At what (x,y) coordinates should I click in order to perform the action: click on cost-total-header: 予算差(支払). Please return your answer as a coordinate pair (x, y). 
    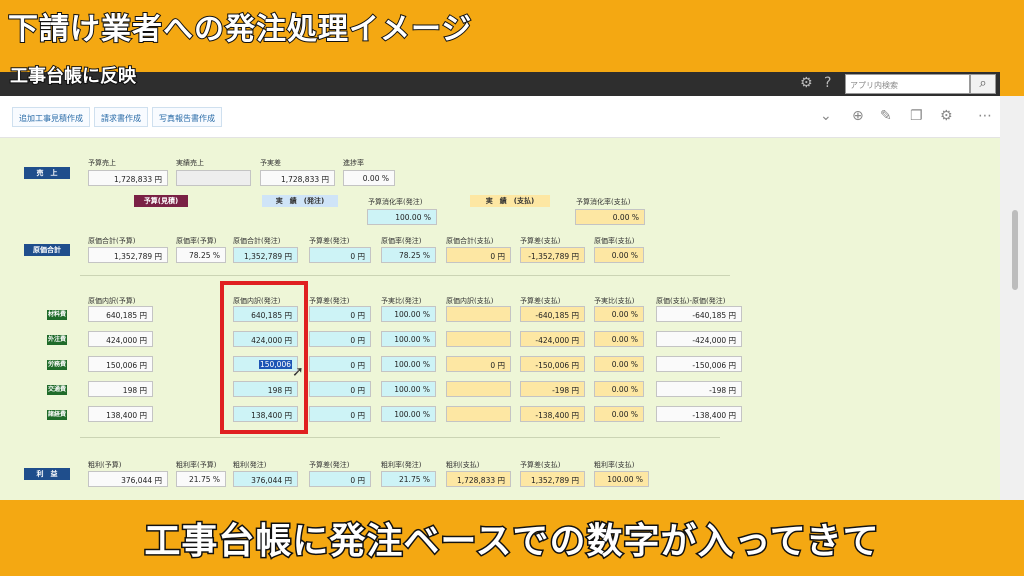
    Looking at the image, I should click on (540, 241).